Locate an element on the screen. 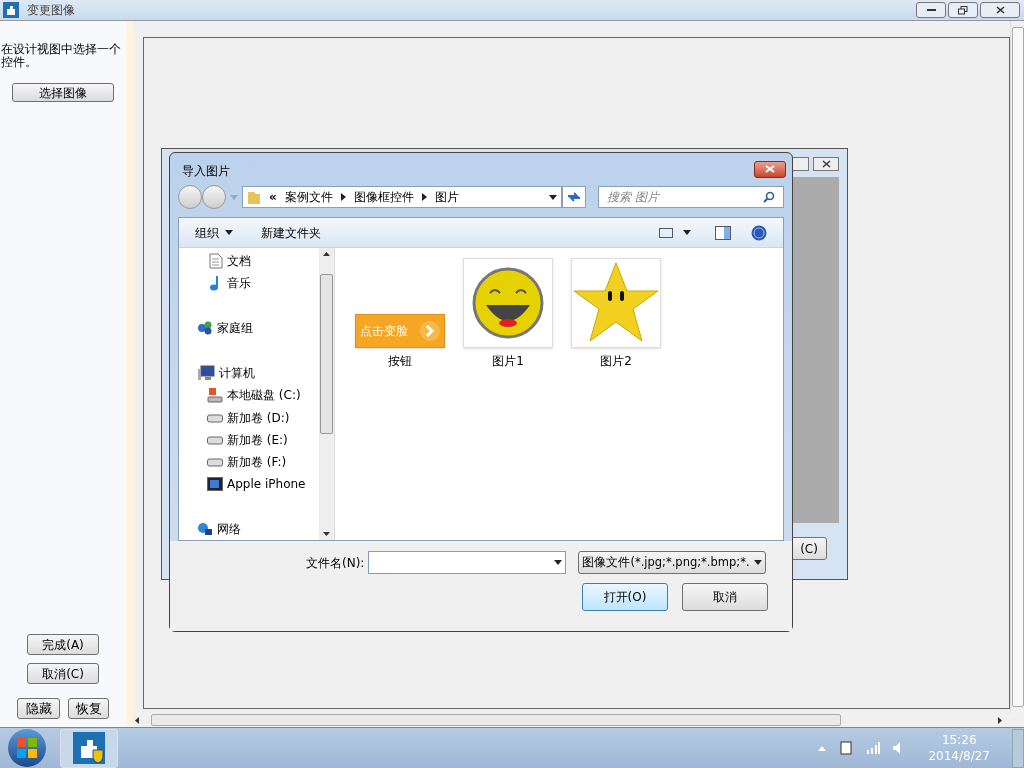  clock-date: 2014/8/27 is located at coordinates (959, 756).